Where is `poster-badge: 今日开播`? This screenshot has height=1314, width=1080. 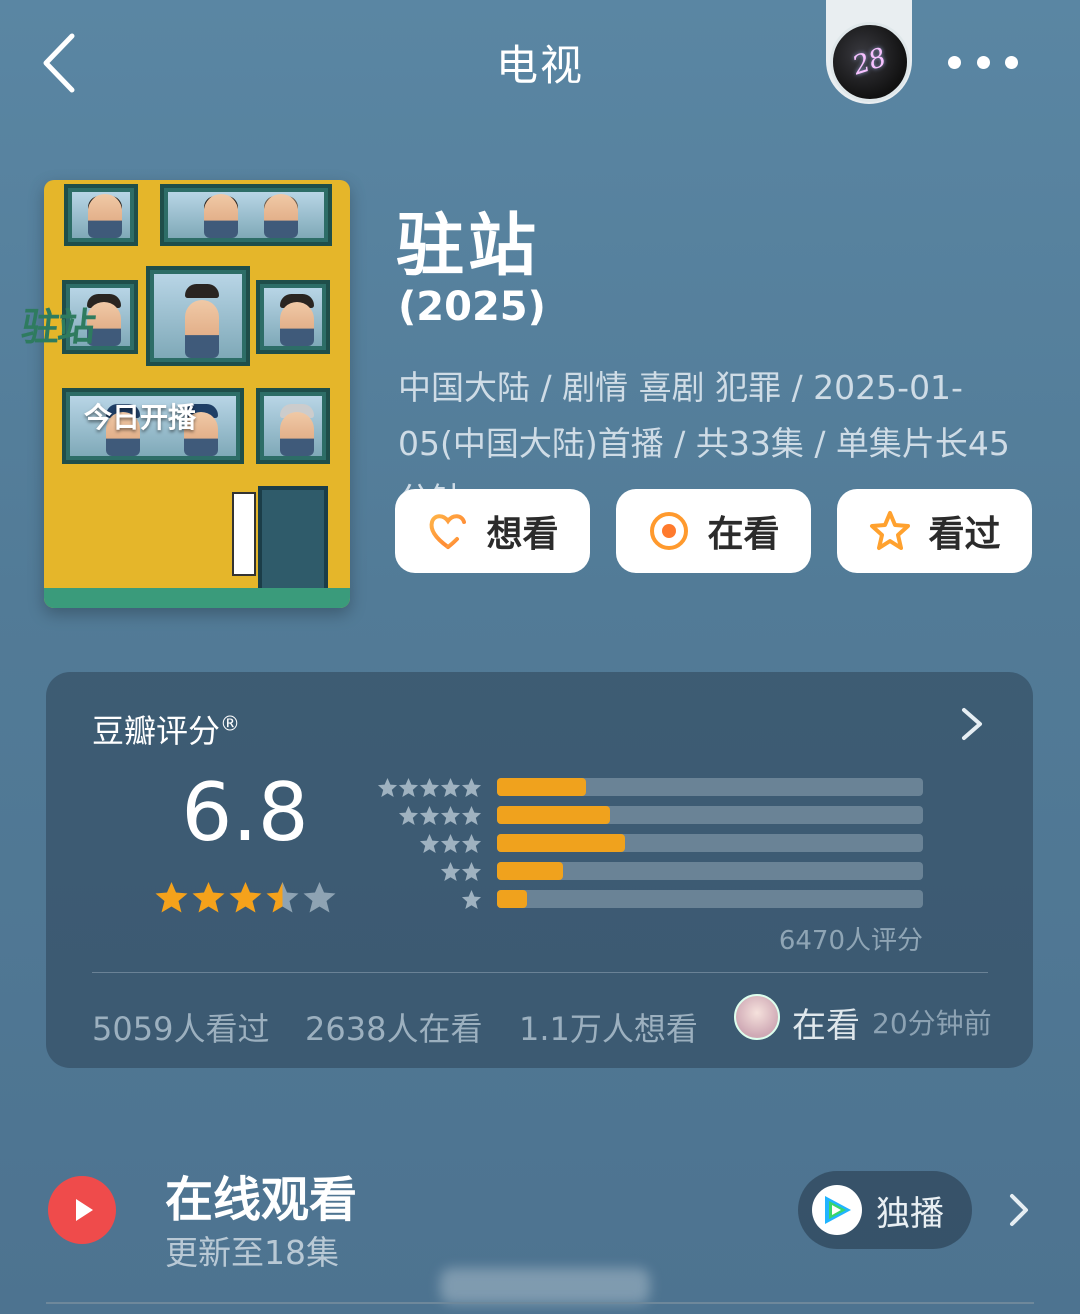
poster-badge: 今日开播 is located at coordinates (140, 417).